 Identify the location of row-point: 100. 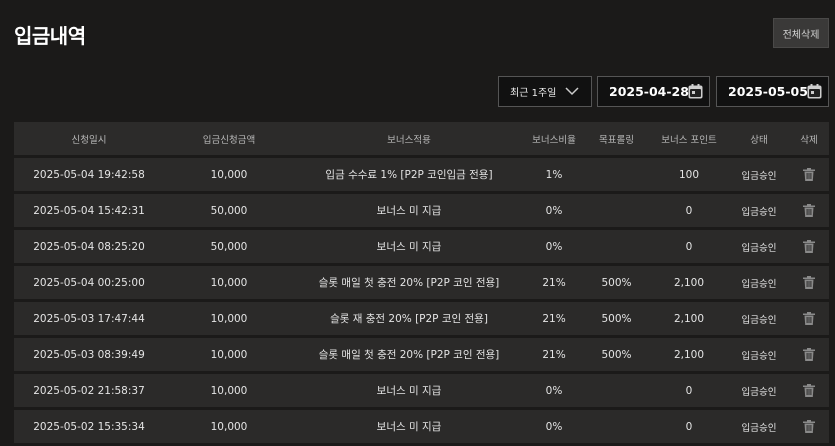
(689, 174).